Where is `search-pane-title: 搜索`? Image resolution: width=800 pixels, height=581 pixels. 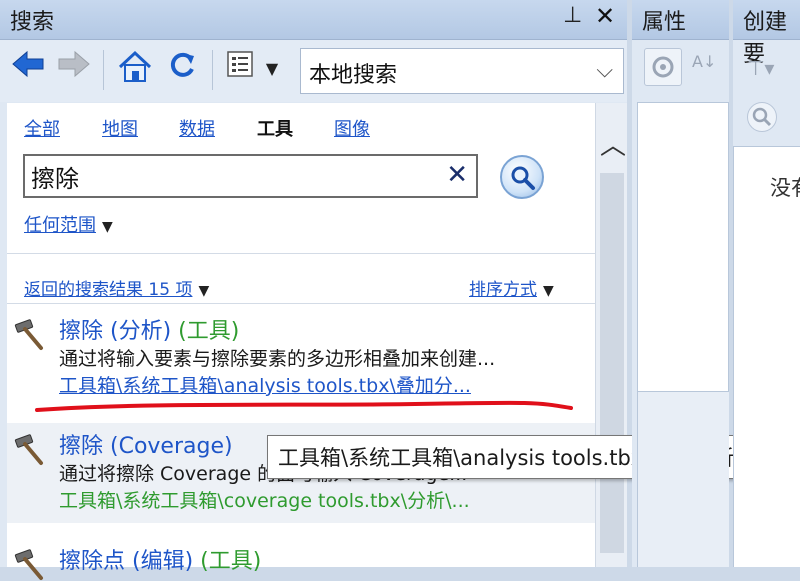
search-pane-title: 搜索 is located at coordinates (32, 22).